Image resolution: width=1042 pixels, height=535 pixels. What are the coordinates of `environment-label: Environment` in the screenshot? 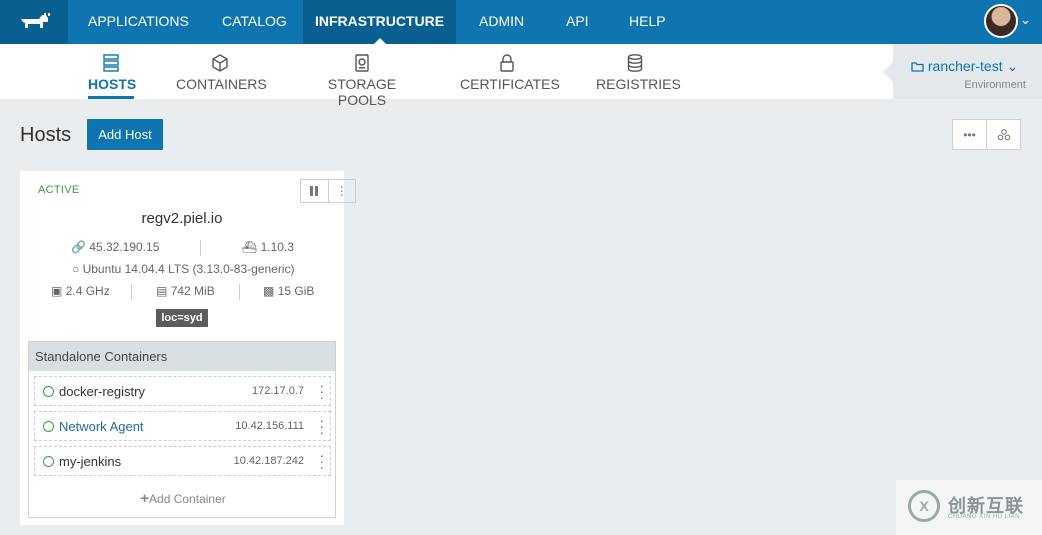 It's located at (995, 85).